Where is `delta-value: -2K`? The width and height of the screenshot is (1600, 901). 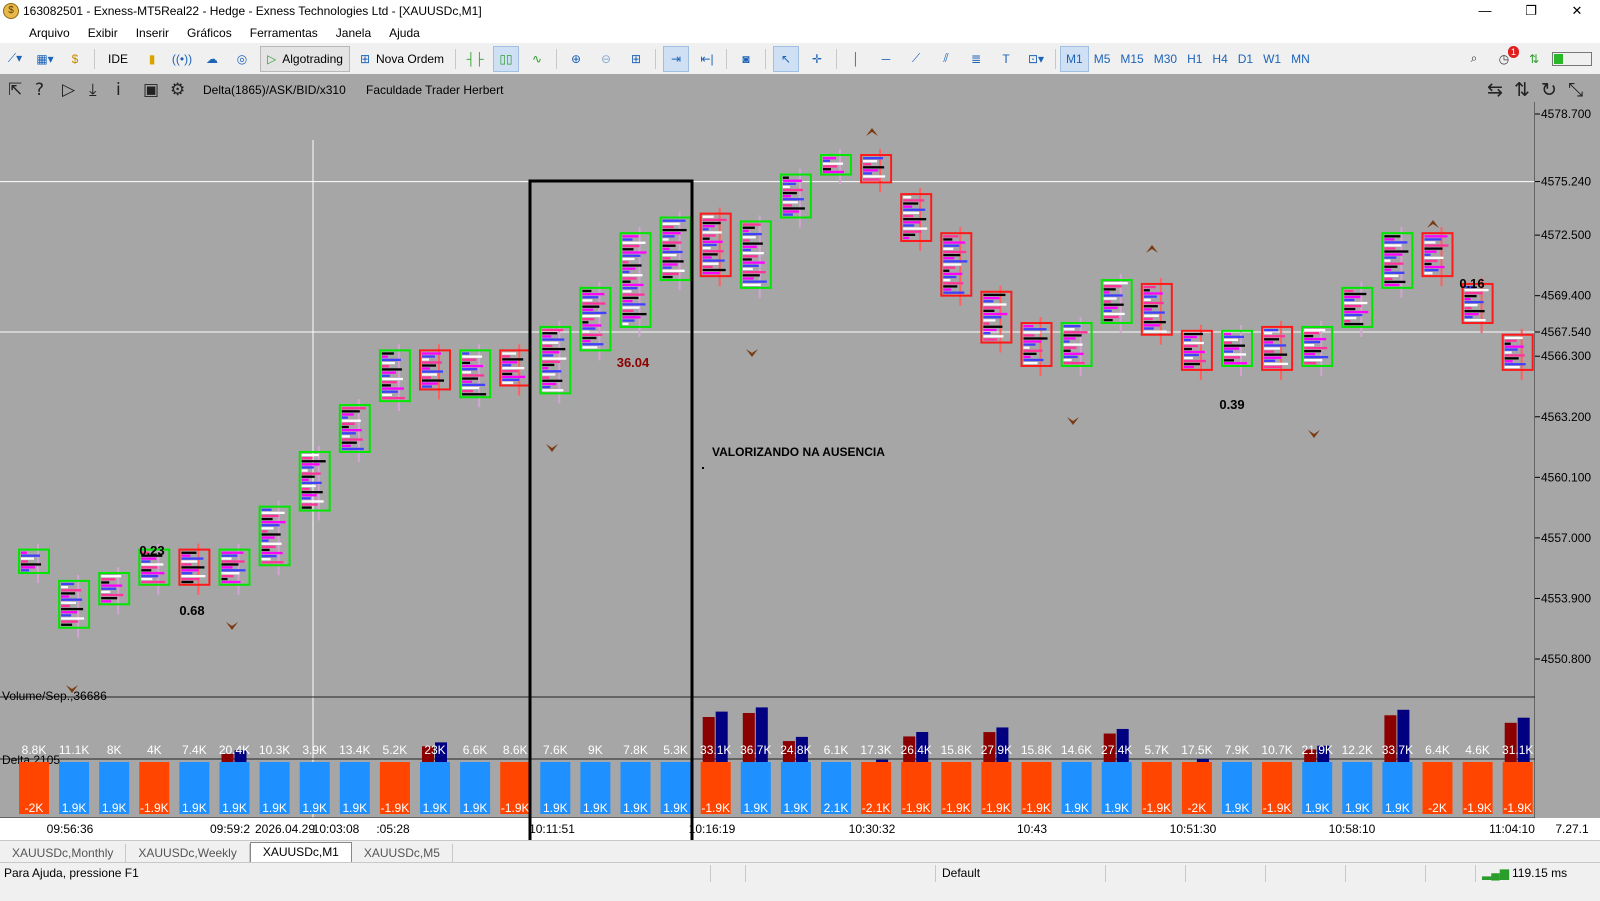
delta-value: -2K is located at coordinates (1437, 808).